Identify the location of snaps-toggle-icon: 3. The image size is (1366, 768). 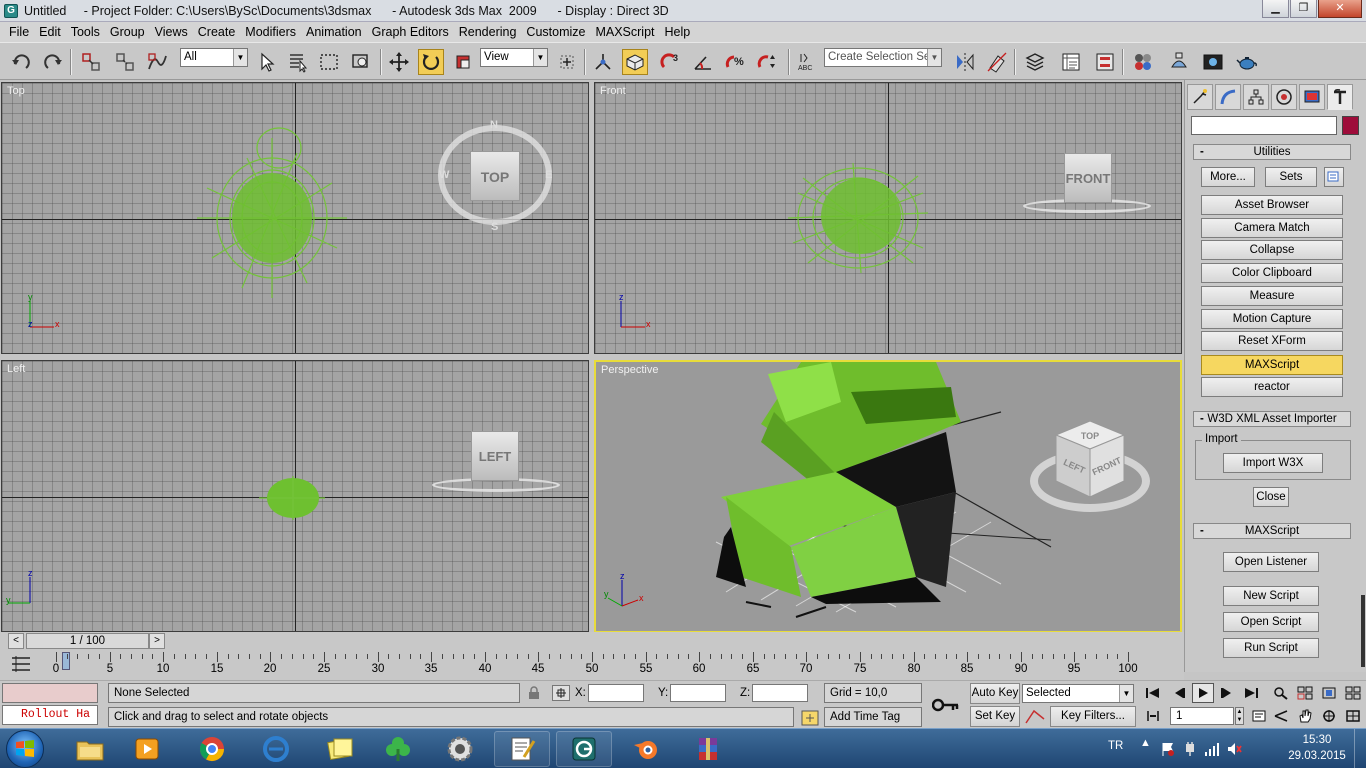
(671, 62).